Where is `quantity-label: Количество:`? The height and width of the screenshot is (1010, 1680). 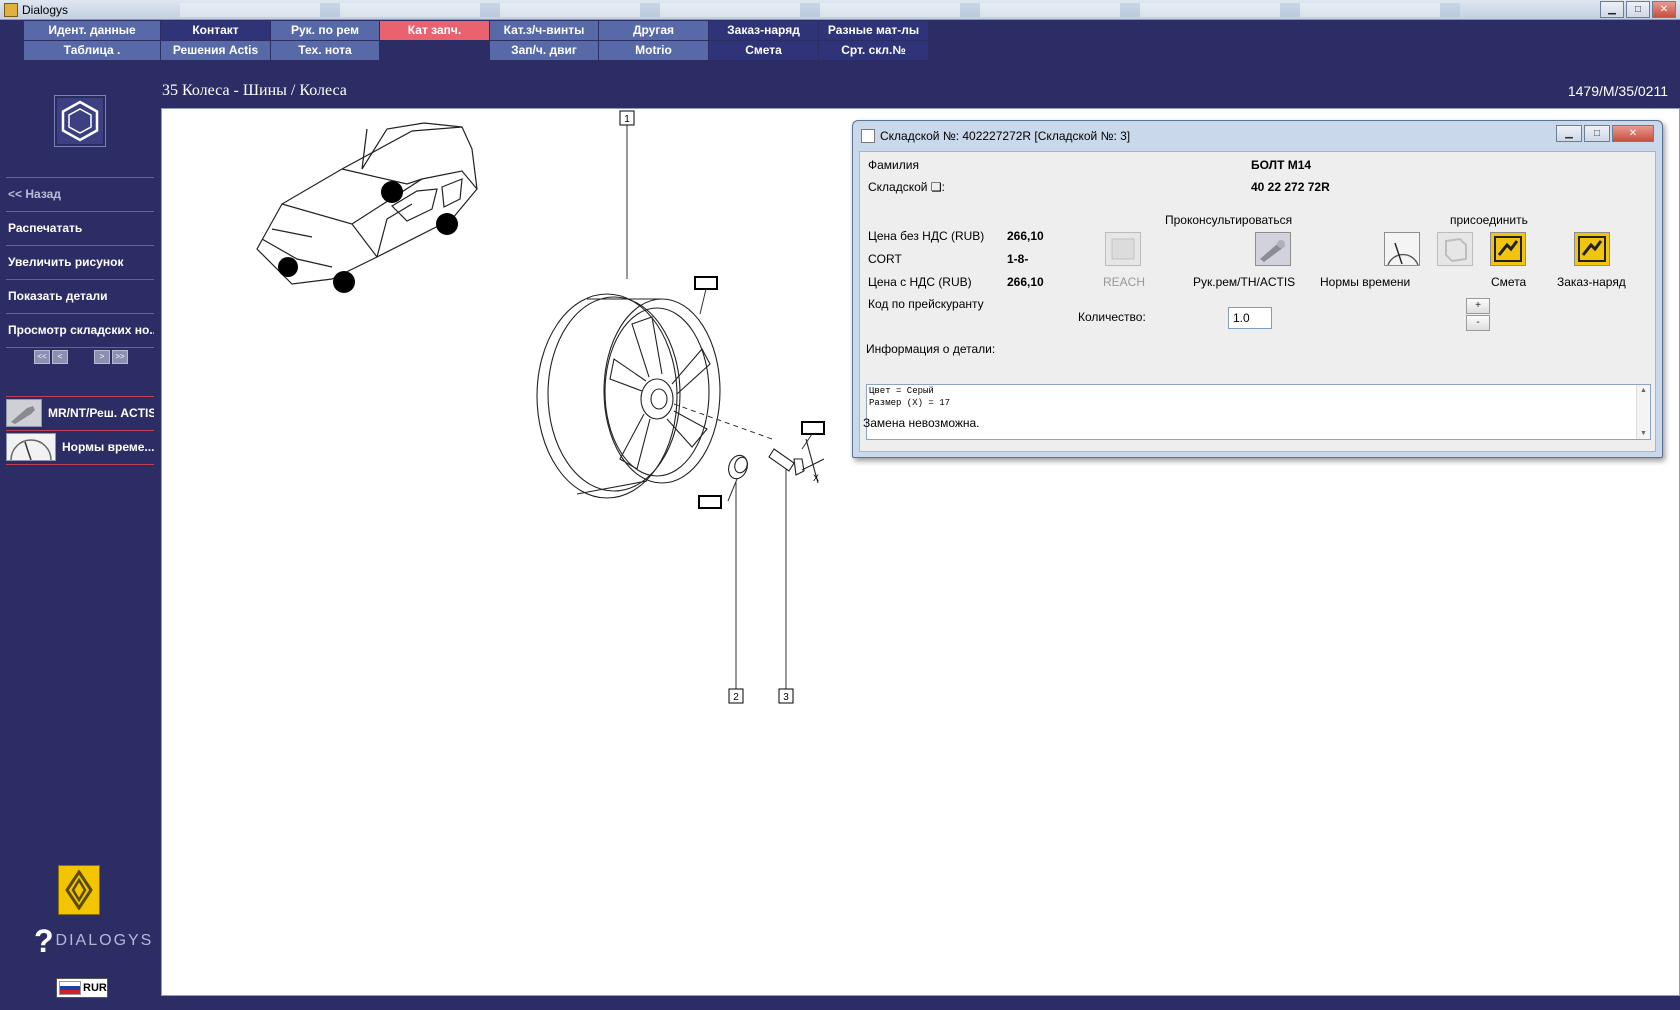
quantity-label: Количество: is located at coordinates (1112, 317).